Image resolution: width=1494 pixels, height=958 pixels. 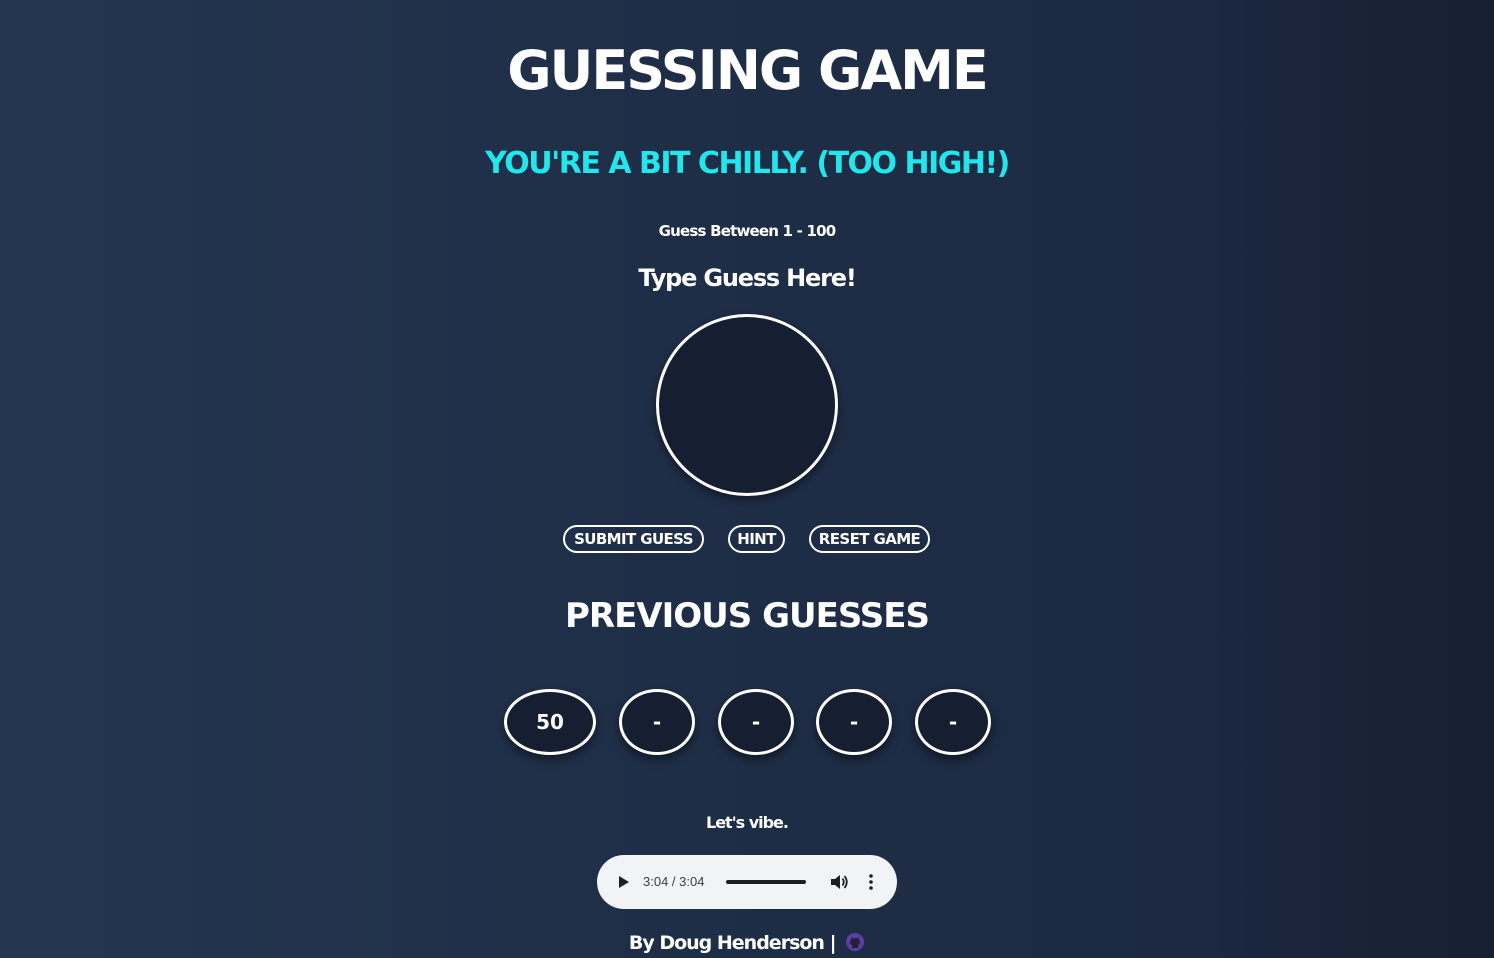 What do you see at coordinates (550, 722) in the screenshot?
I see `previous-guess-slot: 50` at bounding box center [550, 722].